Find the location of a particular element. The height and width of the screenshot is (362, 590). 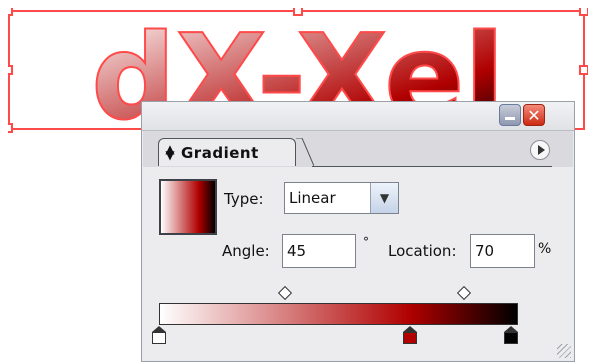

panel-menu-icon is located at coordinates (540, 150).